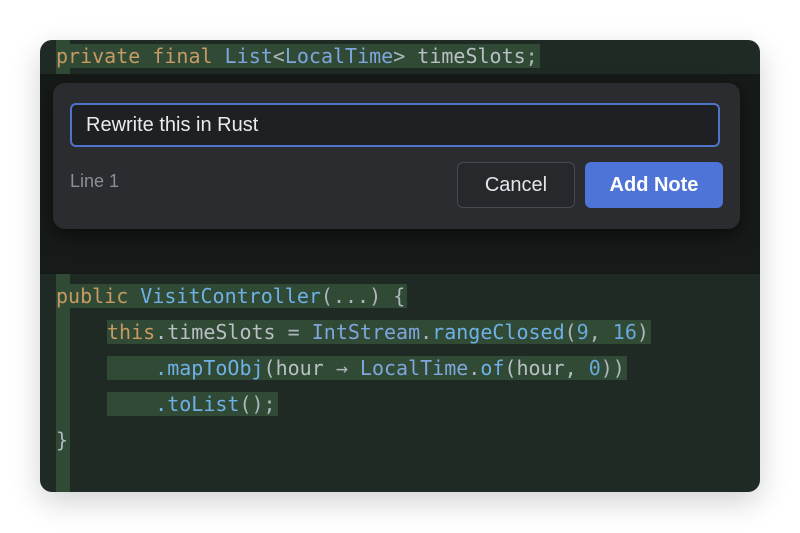  What do you see at coordinates (215, 332) in the screenshot?
I see `code-token: .timeSlots` at bounding box center [215, 332].